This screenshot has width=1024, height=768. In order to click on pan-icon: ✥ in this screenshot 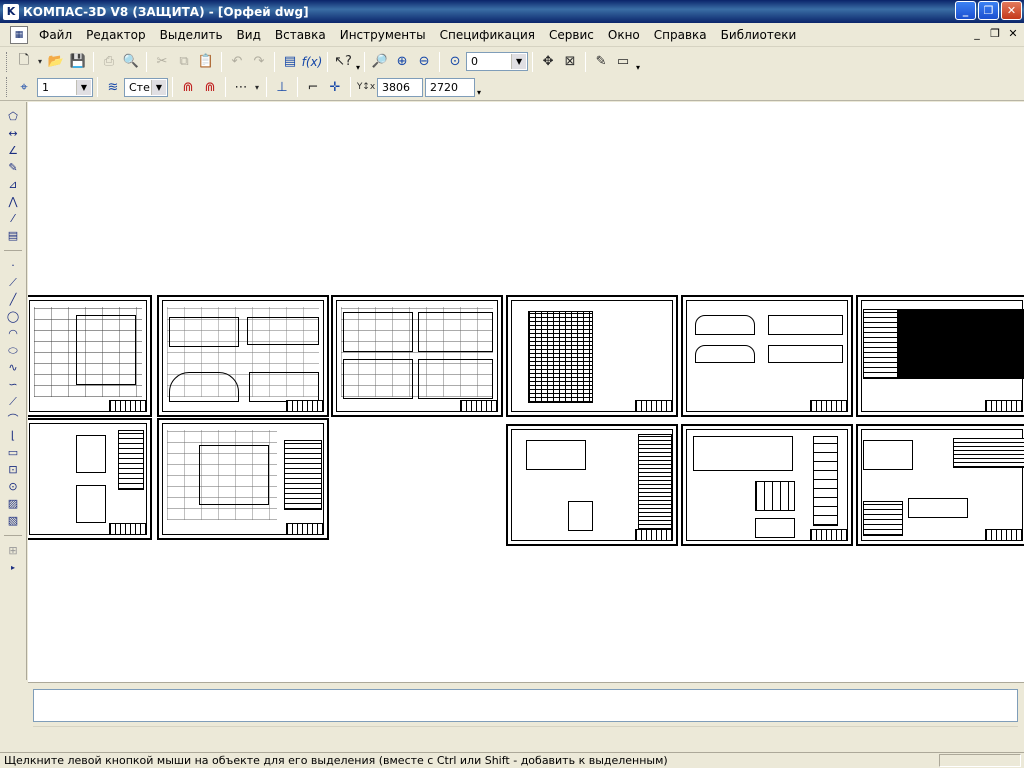, I will do `click(548, 62)`.